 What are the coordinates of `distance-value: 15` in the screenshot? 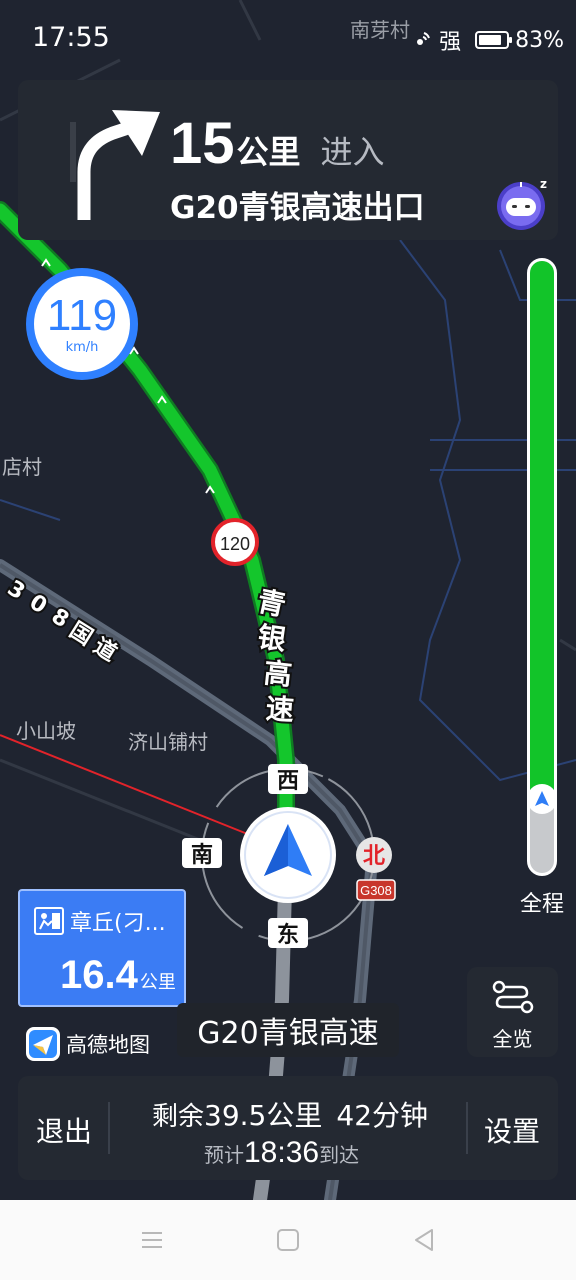 It's located at (202, 143).